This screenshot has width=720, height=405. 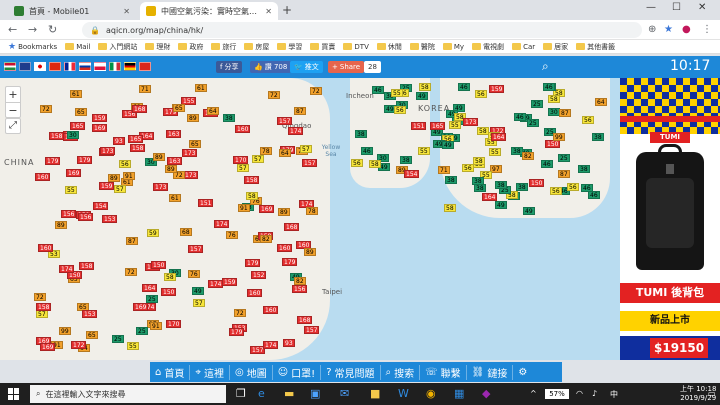 I want to click on aqi-station-marker: 153, so click(x=110, y=219).